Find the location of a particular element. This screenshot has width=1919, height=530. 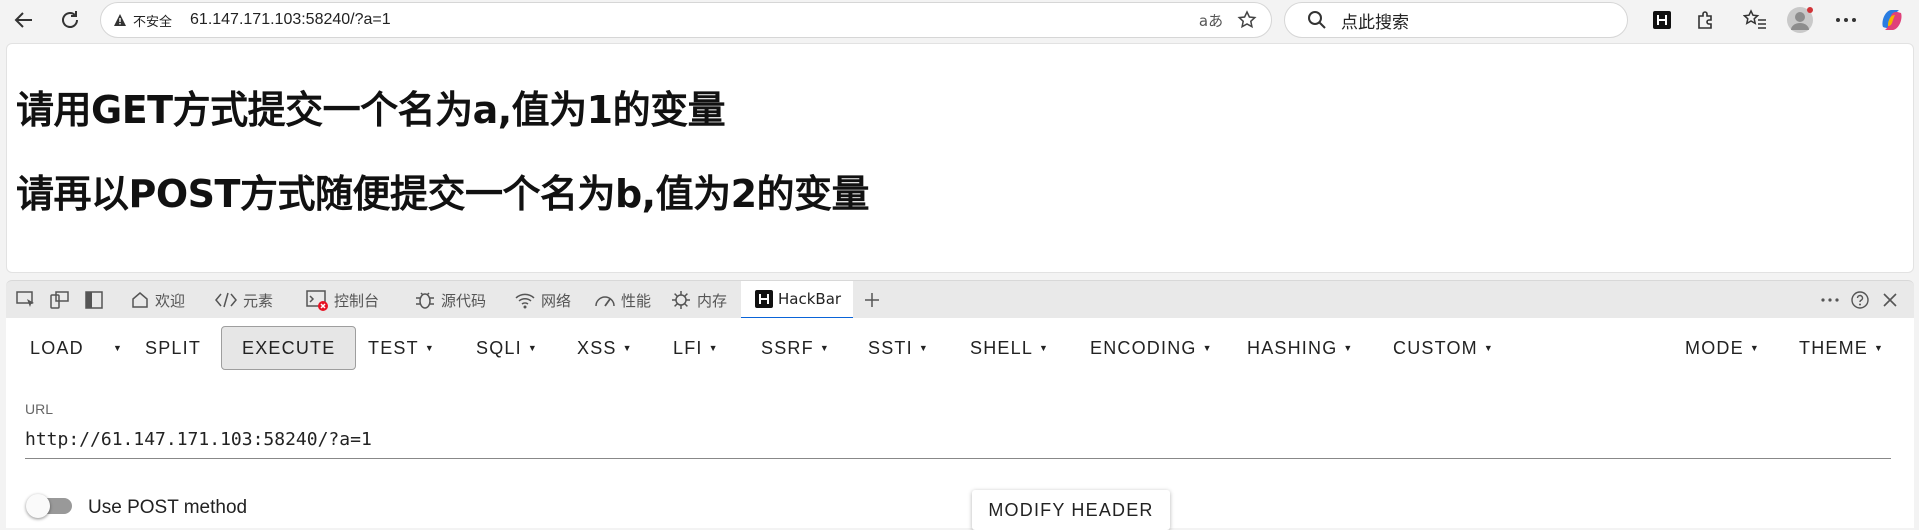

menu-label: SHELL is located at coordinates (1002, 347).